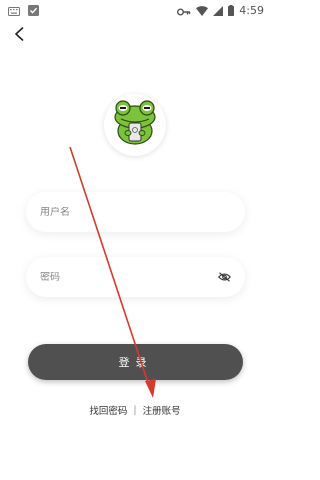  Describe the element at coordinates (231, 10) in the screenshot. I see `battery-icon` at that location.